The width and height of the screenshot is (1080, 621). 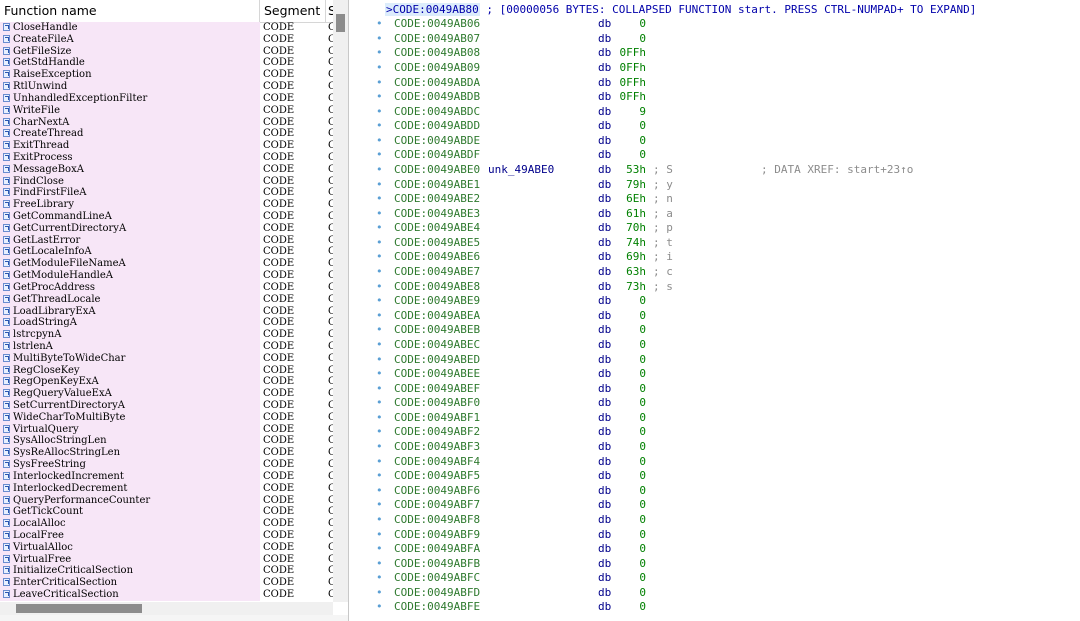 What do you see at coordinates (166, 453) in the screenshot?
I see `function-row: SysReAllocStringLenCODEC` at bounding box center [166, 453].